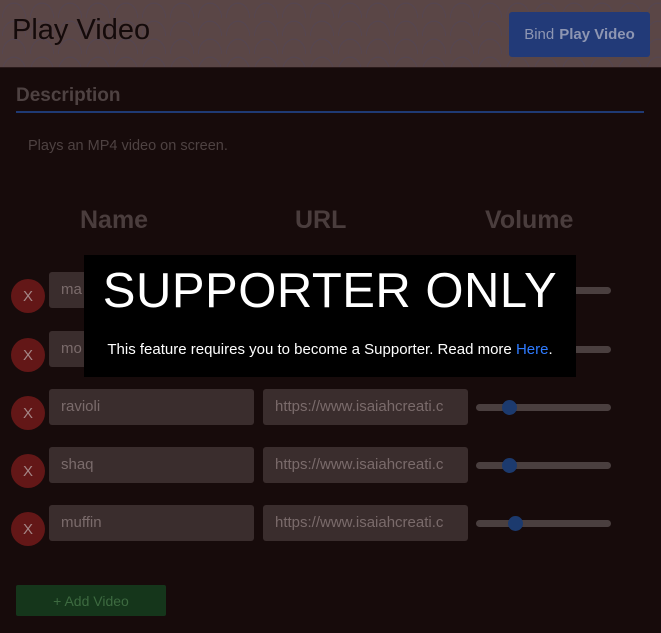  Describe the element at coordinates (532, 349) in the screenshot. I see `overlay-here-link: Here` at that location.